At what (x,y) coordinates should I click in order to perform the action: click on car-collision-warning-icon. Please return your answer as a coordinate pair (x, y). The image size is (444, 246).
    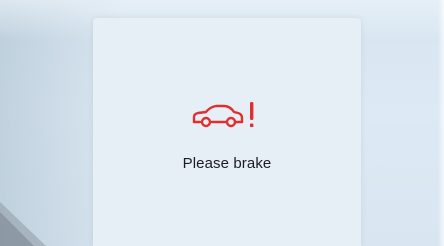
    Looking at the image, I should click on (223, 115).